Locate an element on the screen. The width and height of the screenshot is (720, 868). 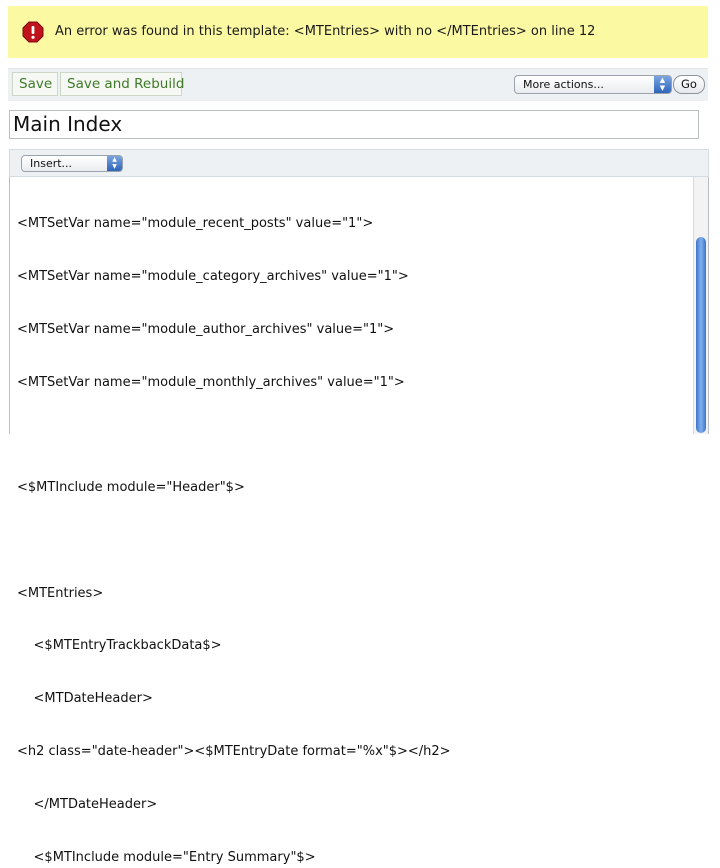
code-line: <$MTEntryTrackbackData$> is located at coordinates (119, 646).